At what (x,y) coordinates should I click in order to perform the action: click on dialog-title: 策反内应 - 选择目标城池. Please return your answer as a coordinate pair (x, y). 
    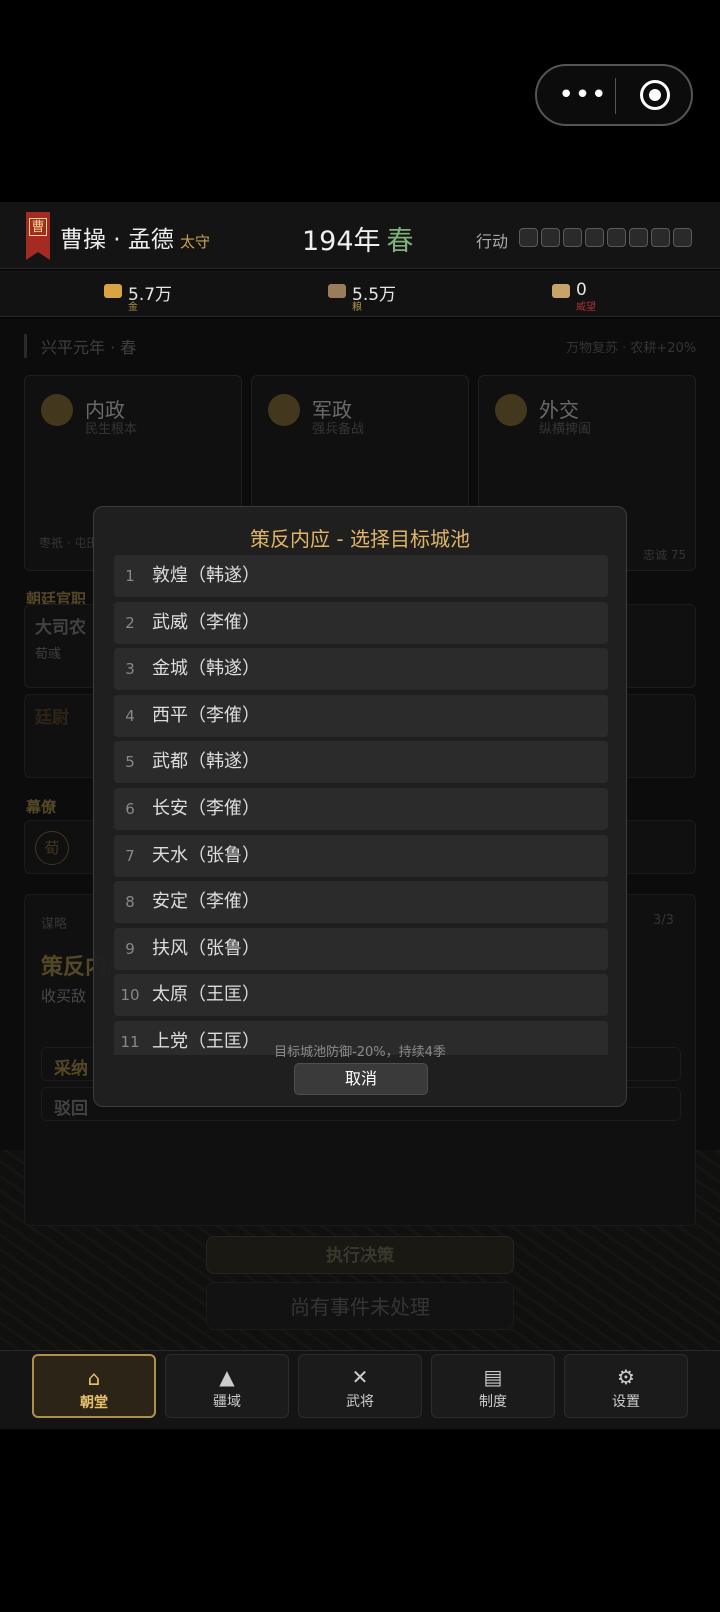
    Looking at the image, I should click on (360, 539).